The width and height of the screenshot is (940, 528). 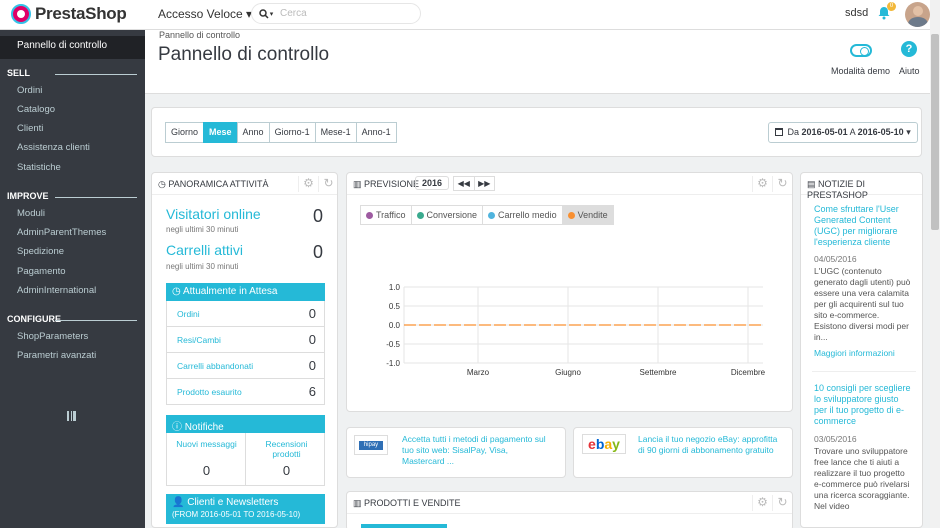 I want to click on y-tick-label: 0.5, so click(x=395, y=306).